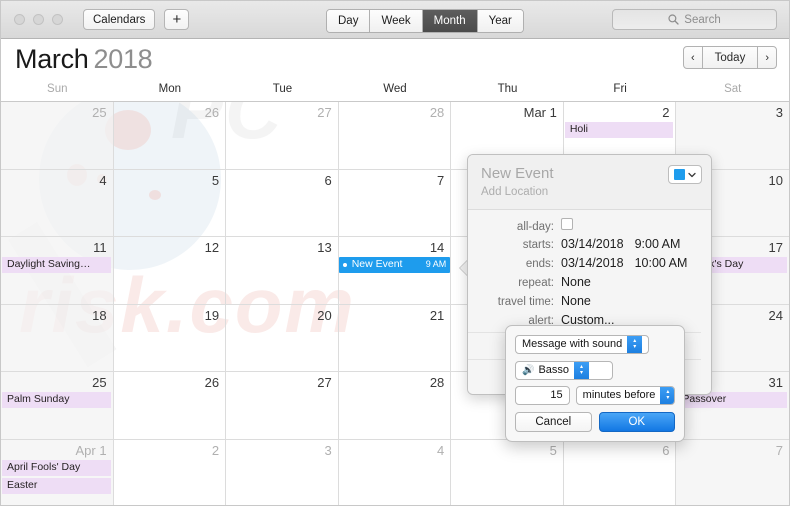 The width and height of the screenshot is (790, 506). Describe the element at coordinates (38, 19) in the screenshot. I see `minimize-window-icon` at that location.